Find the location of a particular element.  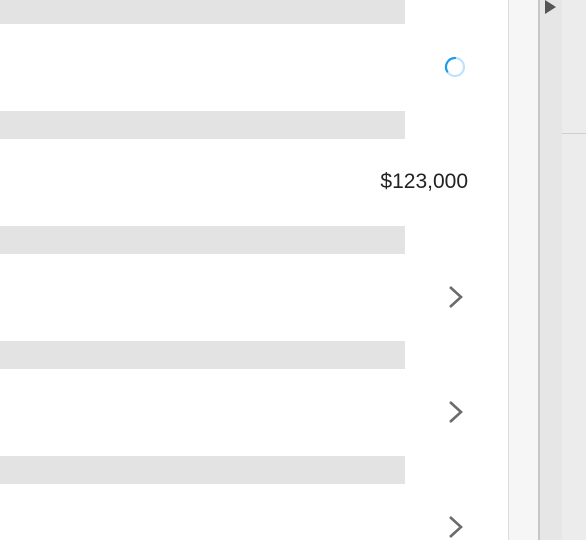

triangle-right-icon is located at coordinates (550, 7).